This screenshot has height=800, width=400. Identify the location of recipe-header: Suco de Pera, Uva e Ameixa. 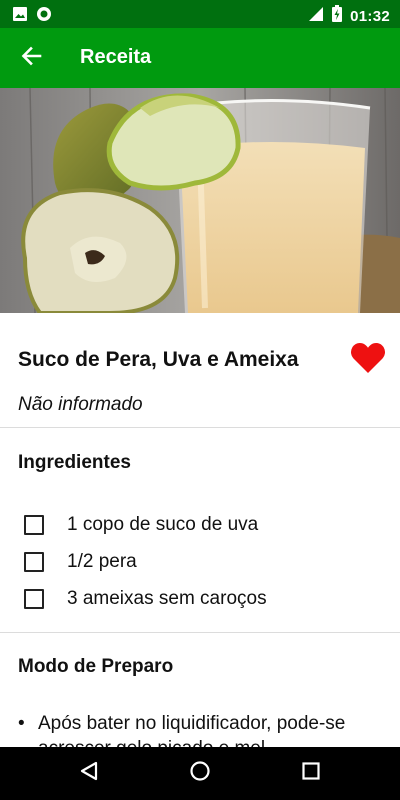
(203, 360).